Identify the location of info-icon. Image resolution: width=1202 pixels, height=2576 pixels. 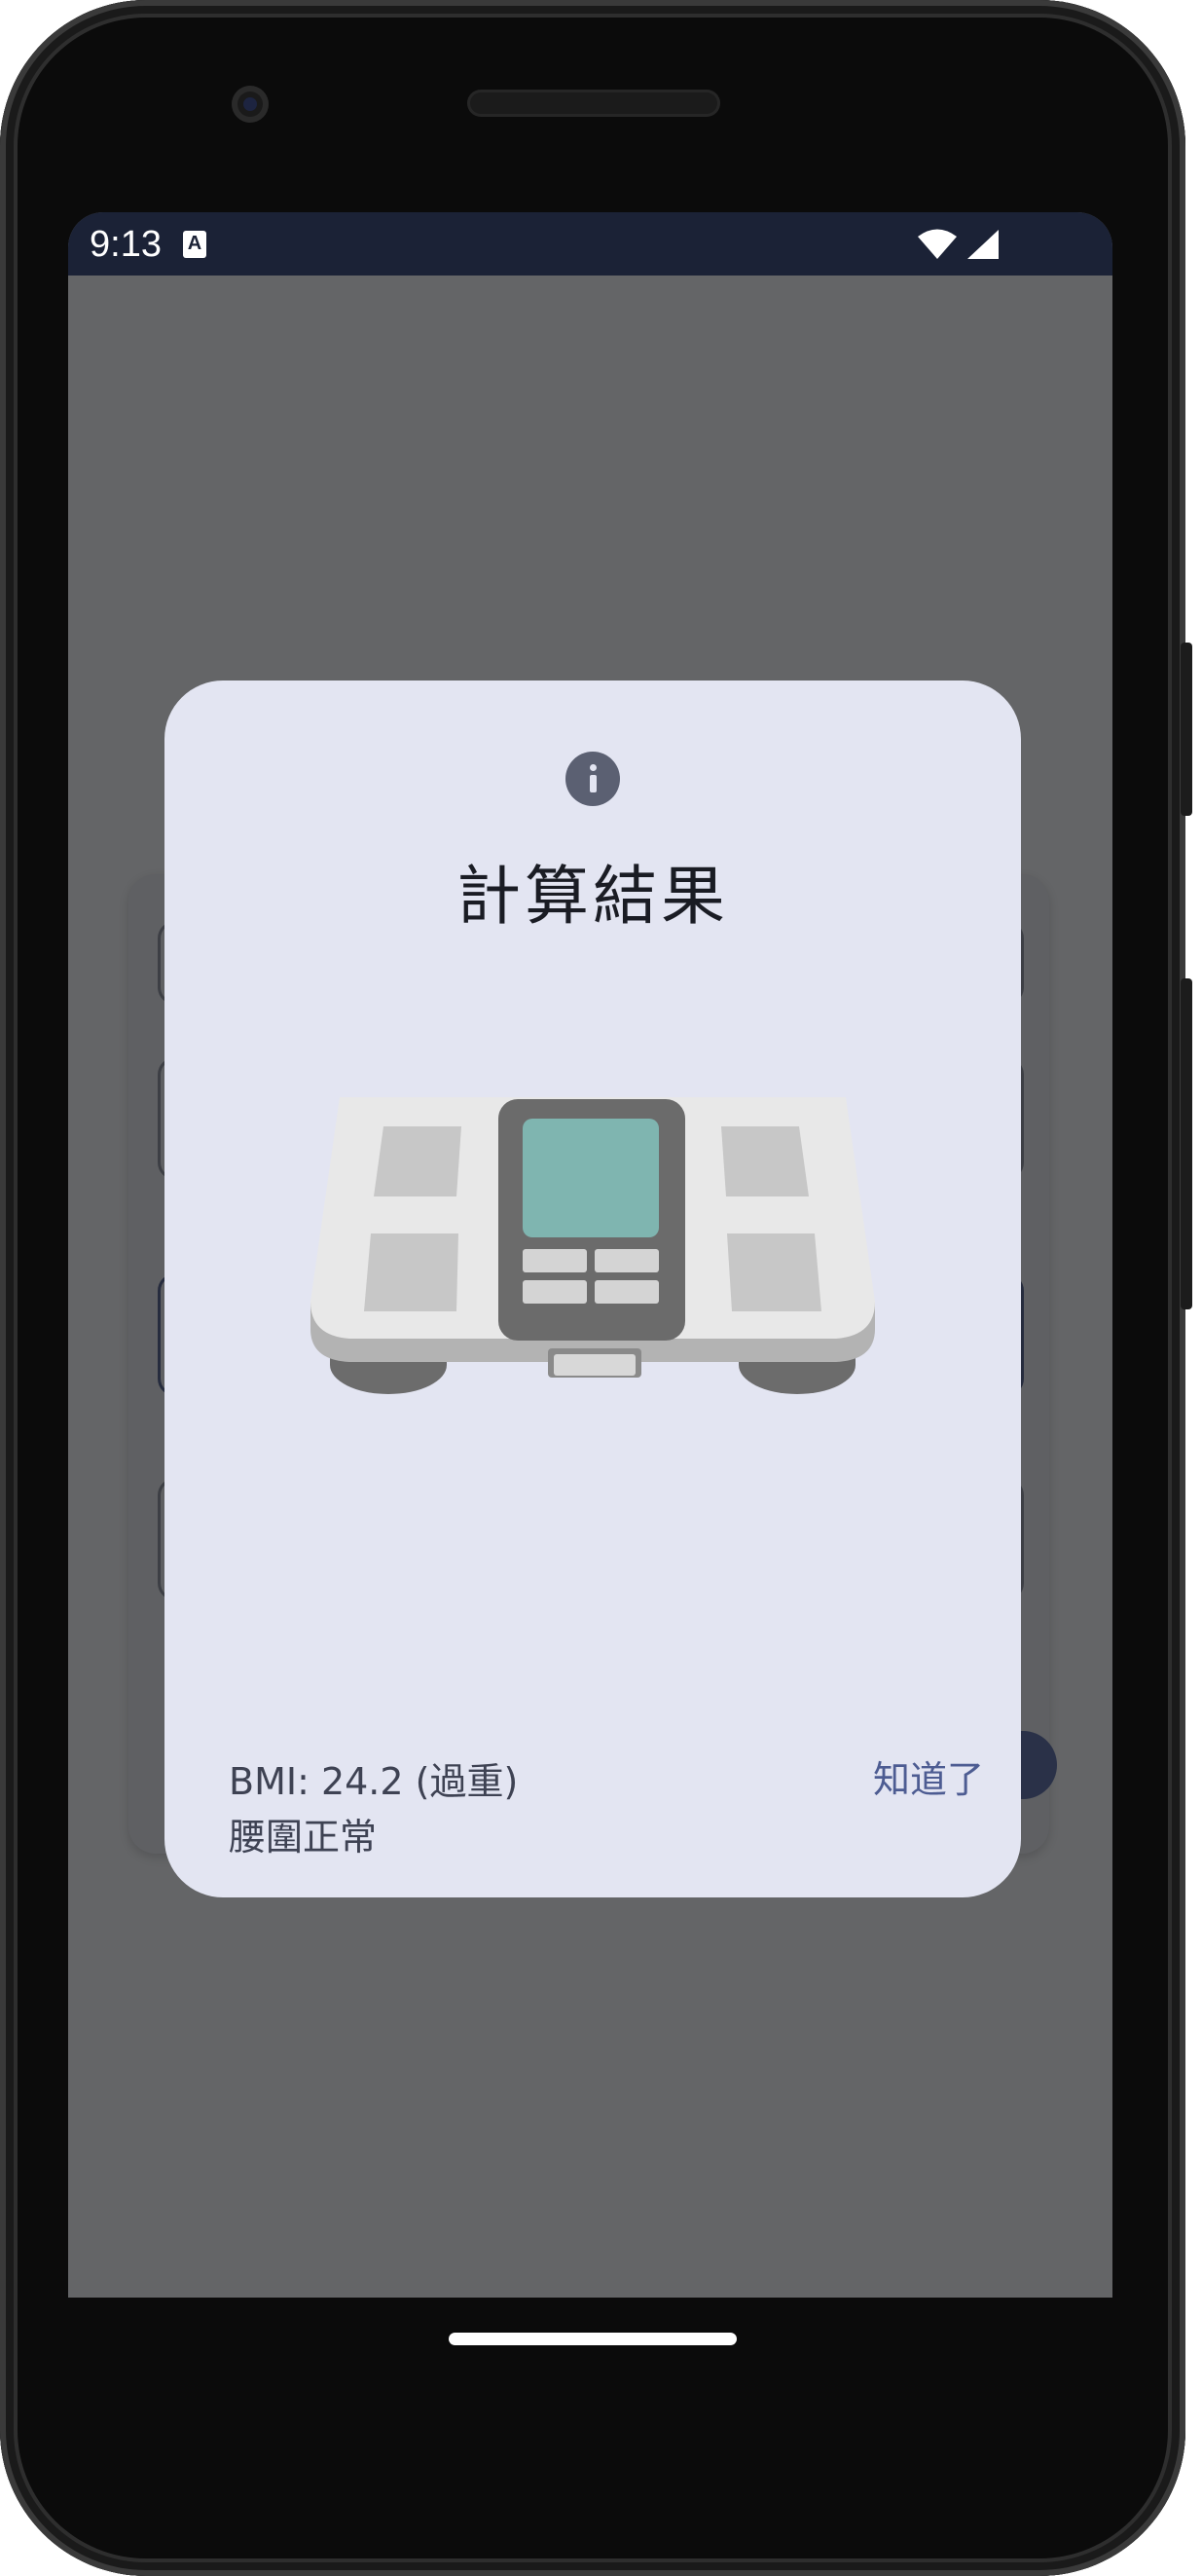
(592, 779).